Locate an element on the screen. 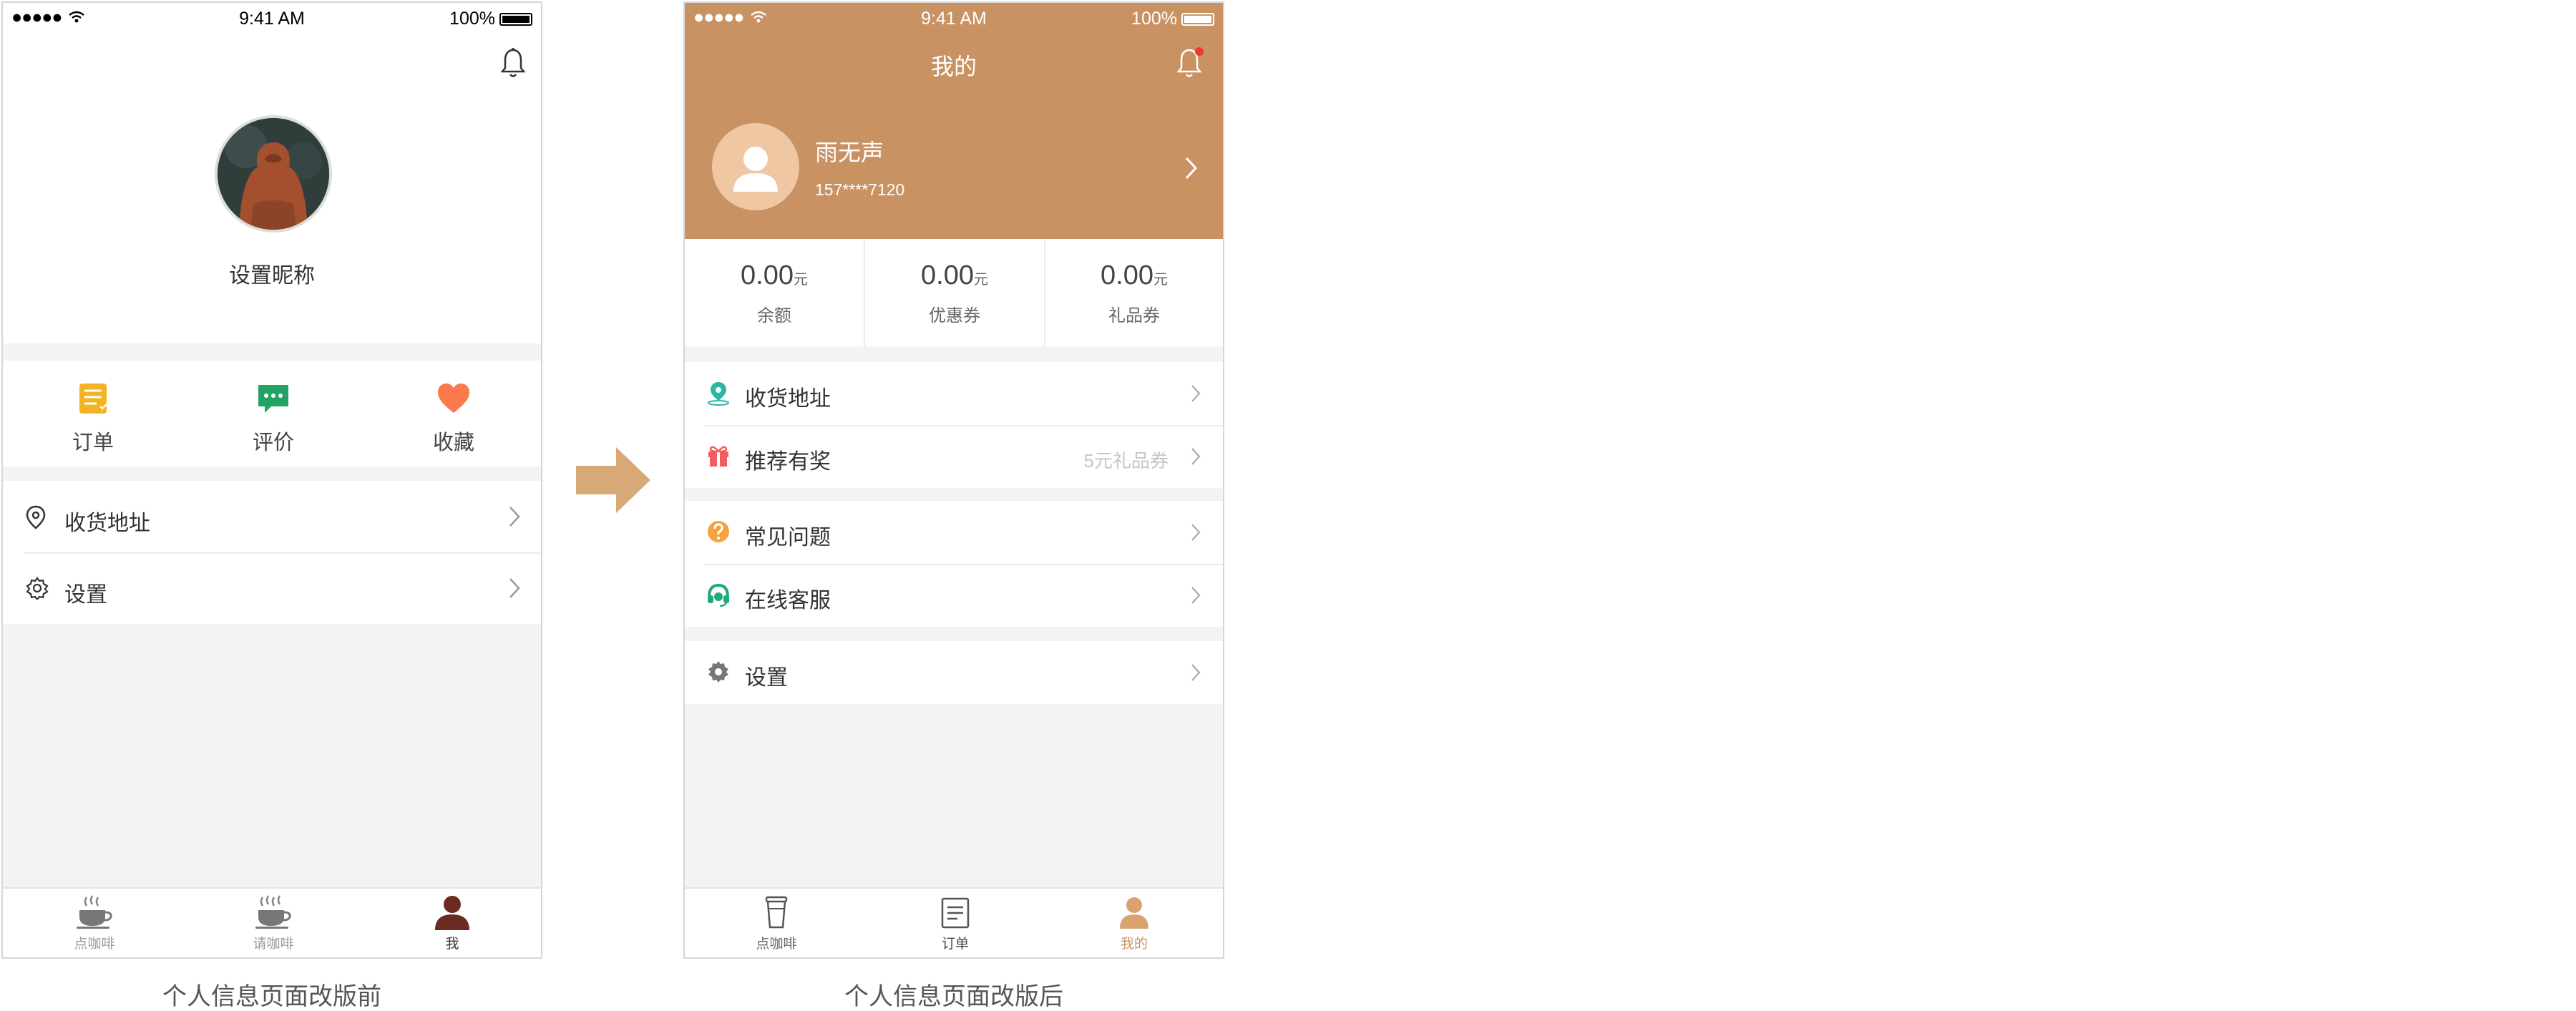  menu-list: 收货地址 设置 is located at coordinates (272, 552).